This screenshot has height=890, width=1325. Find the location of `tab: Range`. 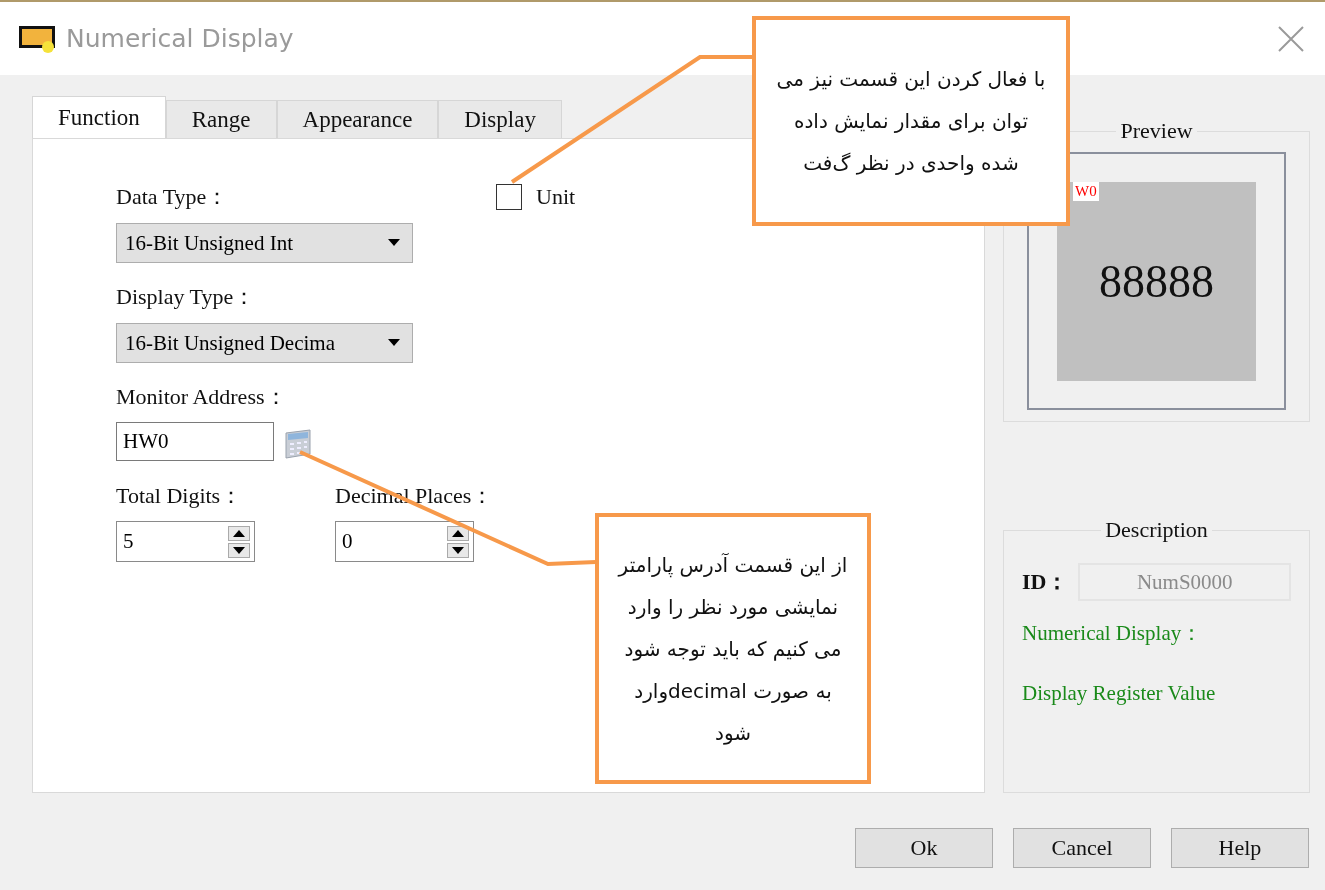

tab: Range is located at coordinates (221, 119).